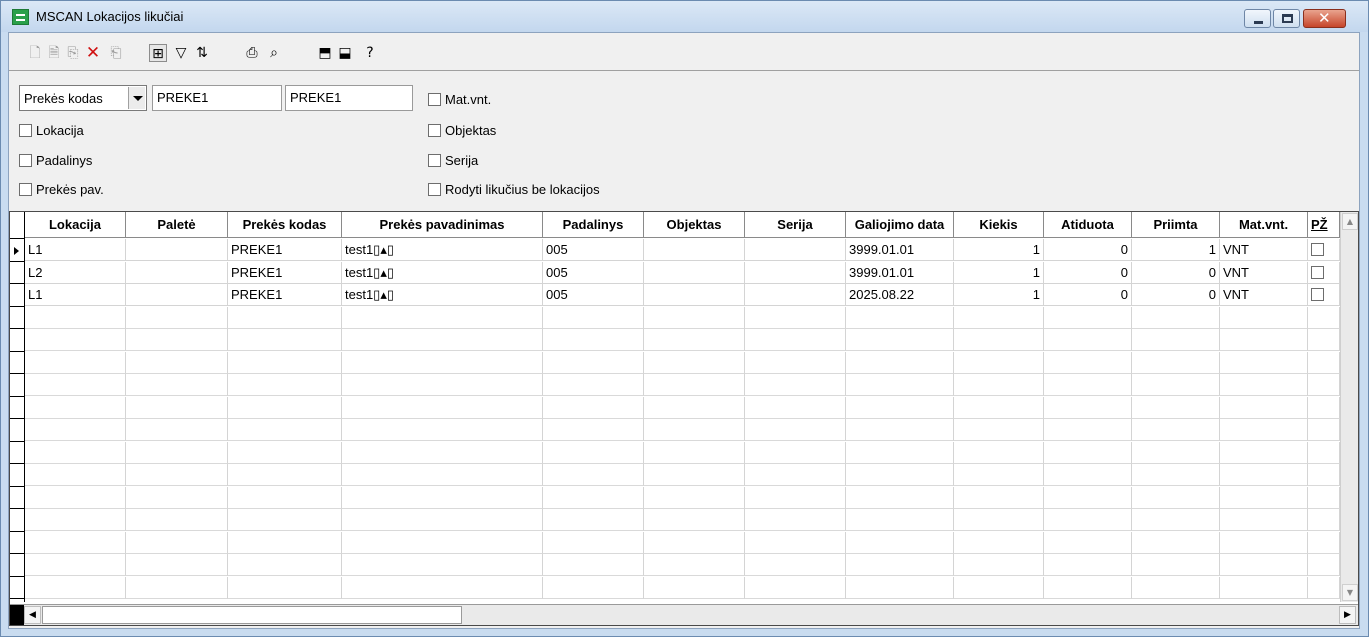 The image size is (1369, 637). What do you see at coordinates (1324, 225) in the screenshot?
I see `col-pz-header: PŽ` at bounding box center [1324, 225].